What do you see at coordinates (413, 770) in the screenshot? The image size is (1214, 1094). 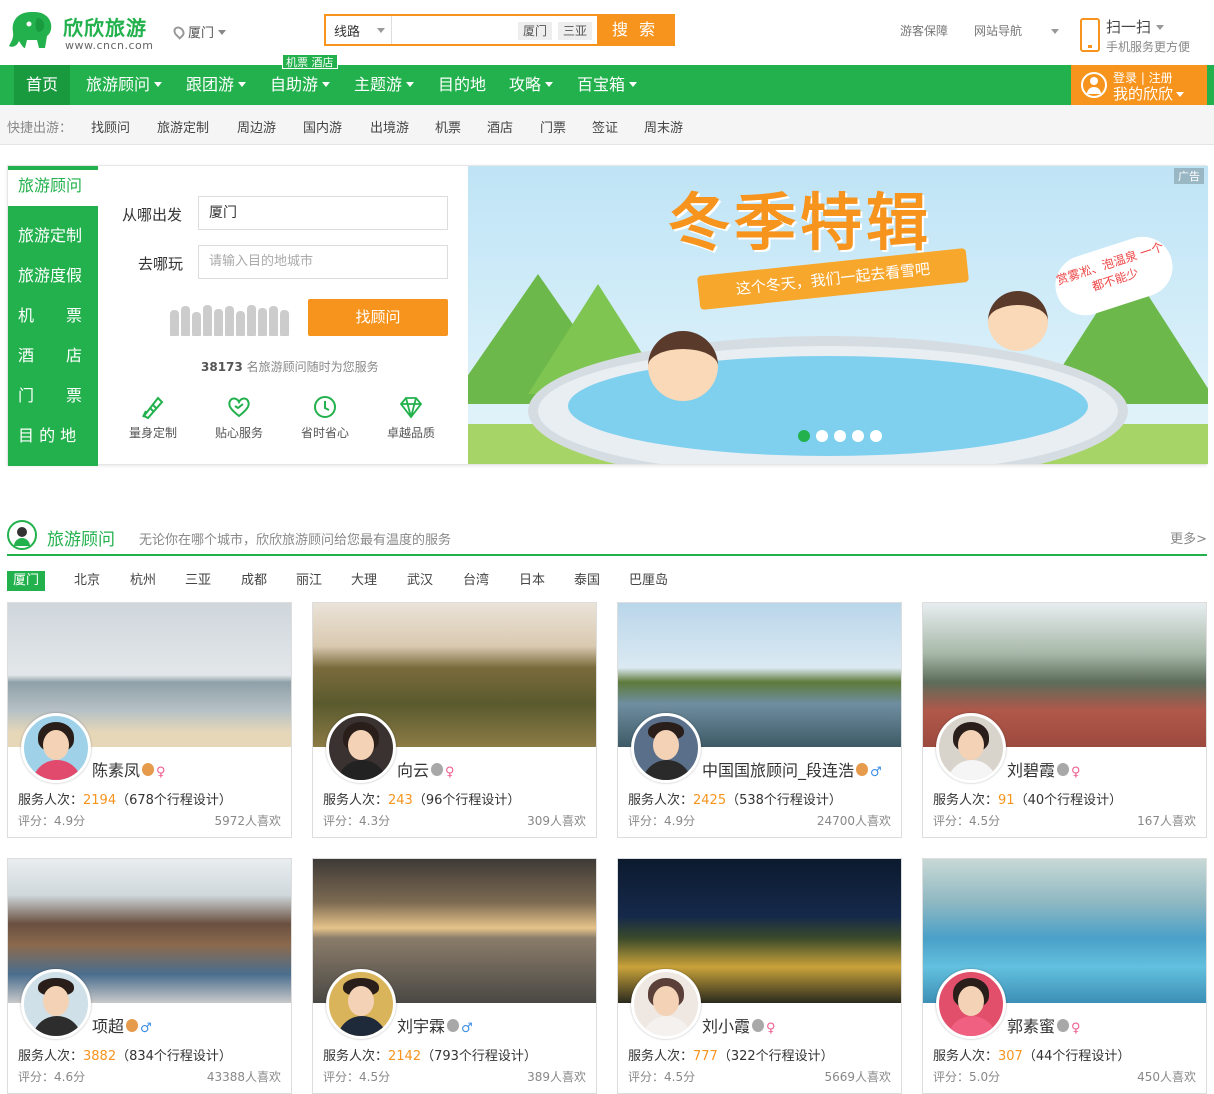 I see `advisor-name: 向云` at bounding box center [413, 770].